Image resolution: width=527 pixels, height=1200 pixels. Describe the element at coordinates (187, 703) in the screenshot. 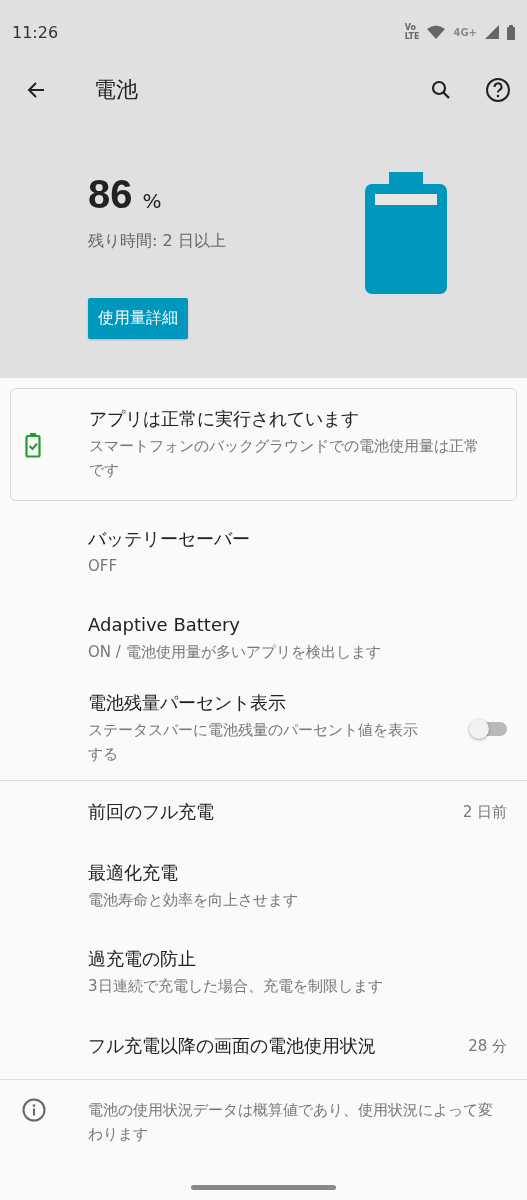

I see `setting-title: 電池残量パーセント表示` at that location.